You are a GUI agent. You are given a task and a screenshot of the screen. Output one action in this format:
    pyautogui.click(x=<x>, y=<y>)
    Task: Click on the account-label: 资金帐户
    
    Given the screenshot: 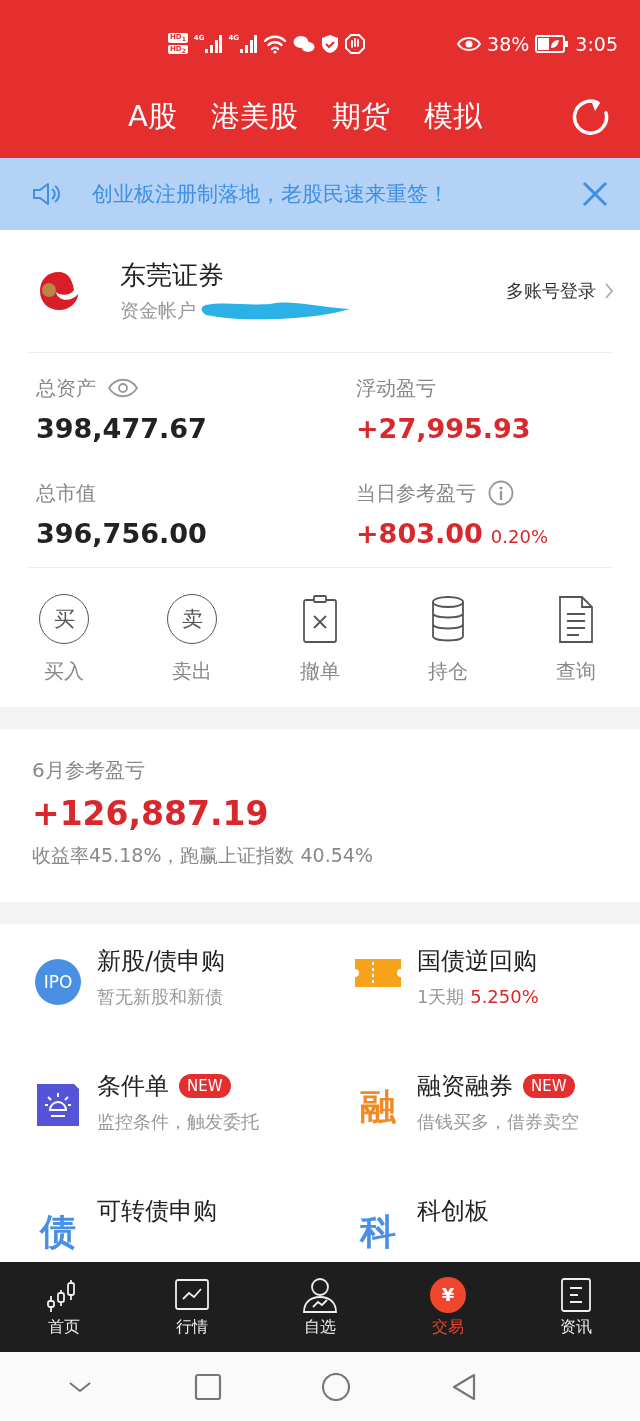 What is the action you would take?
    pyautogui.click(x=158, y=310)
    